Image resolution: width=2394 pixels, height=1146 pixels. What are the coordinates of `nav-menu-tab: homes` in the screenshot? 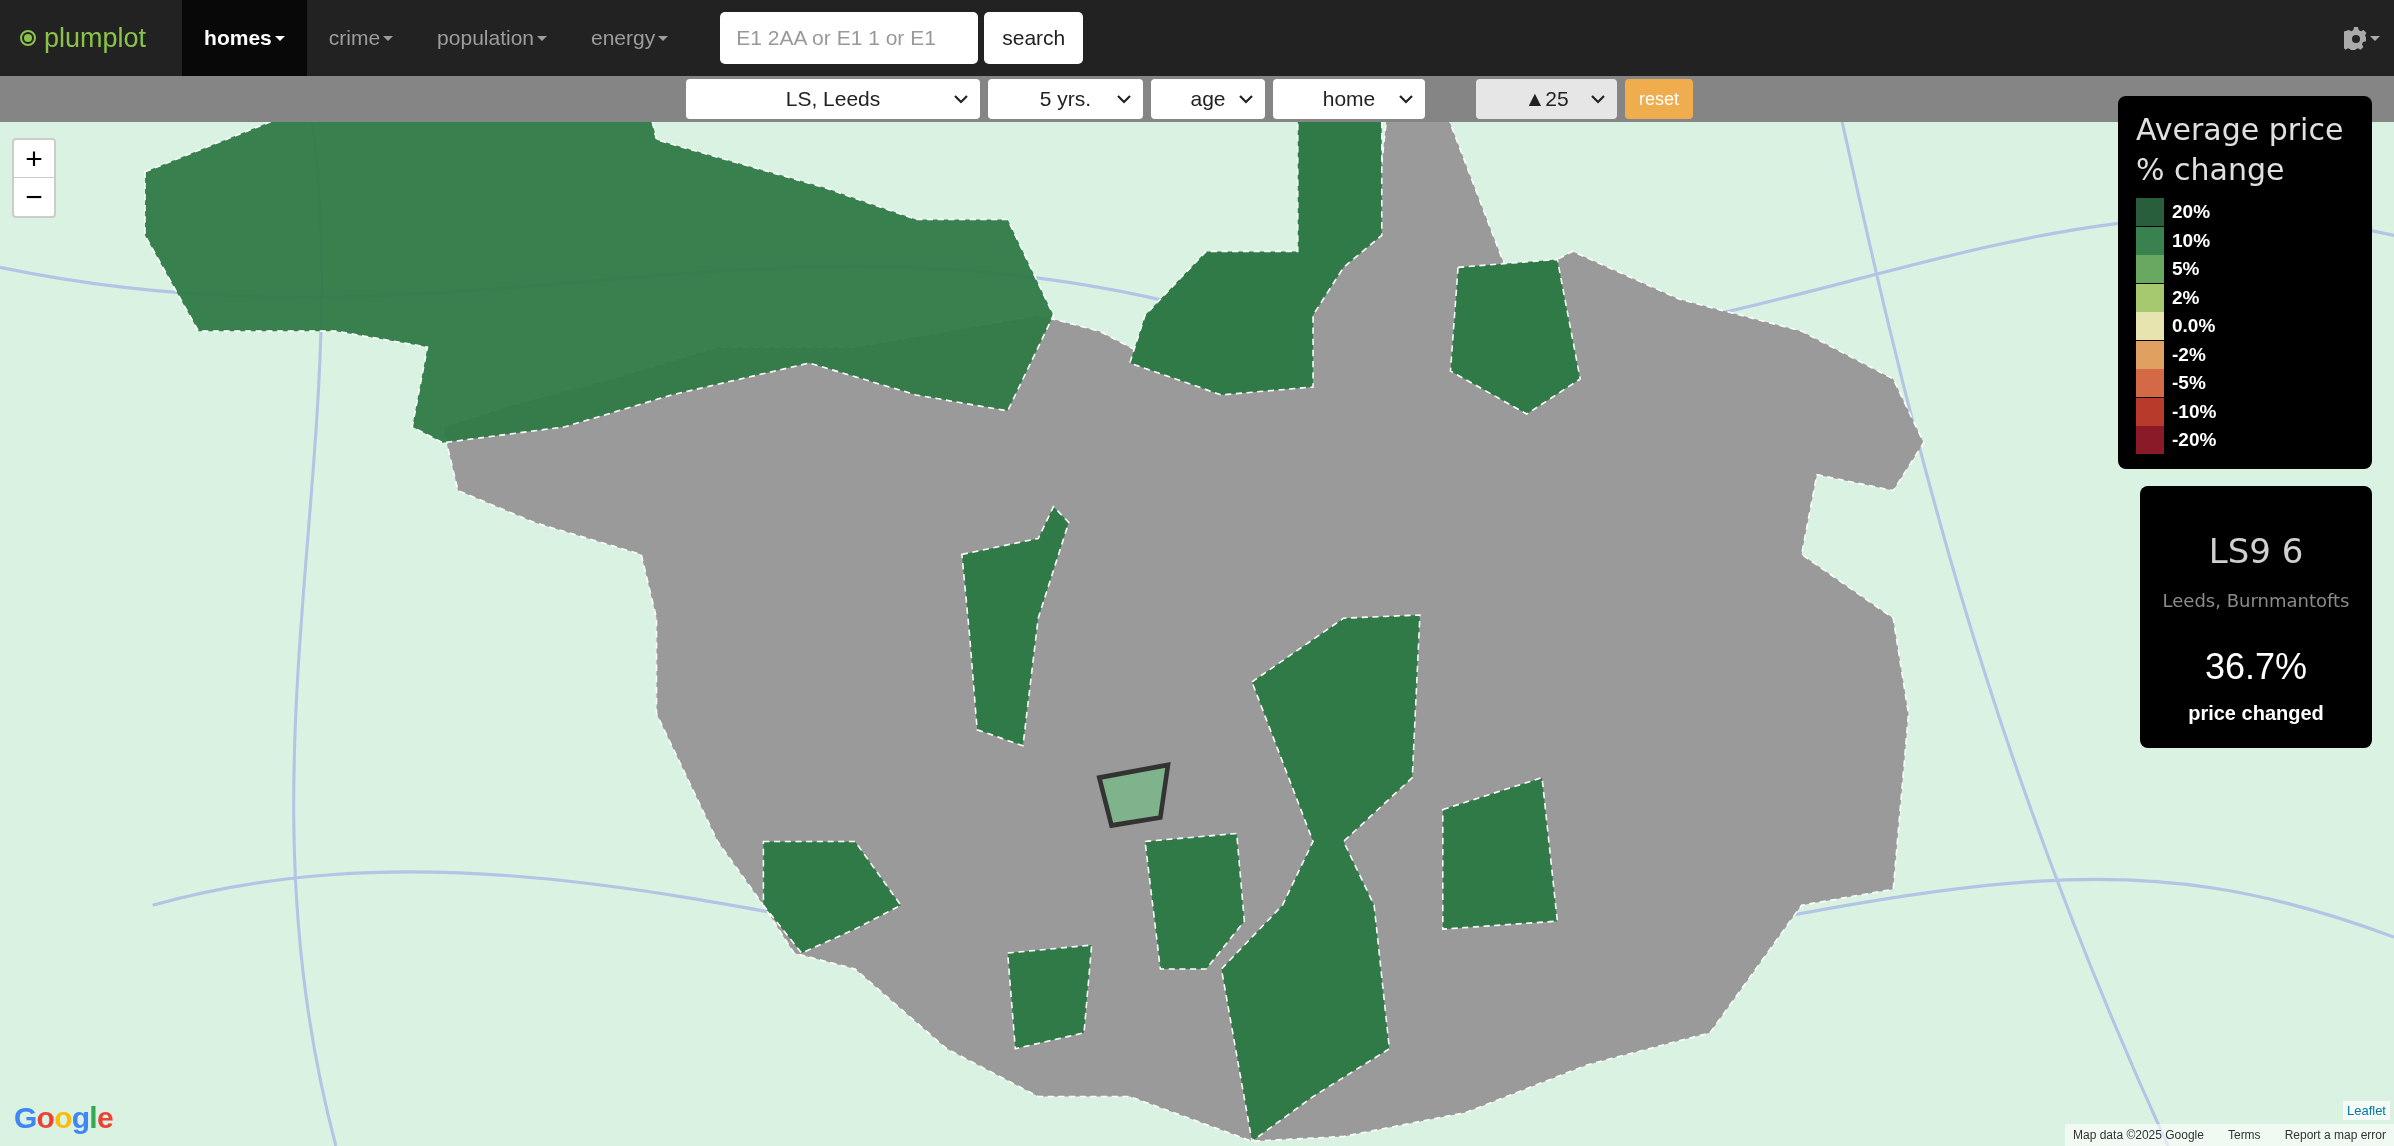 It's located at (244, 38).